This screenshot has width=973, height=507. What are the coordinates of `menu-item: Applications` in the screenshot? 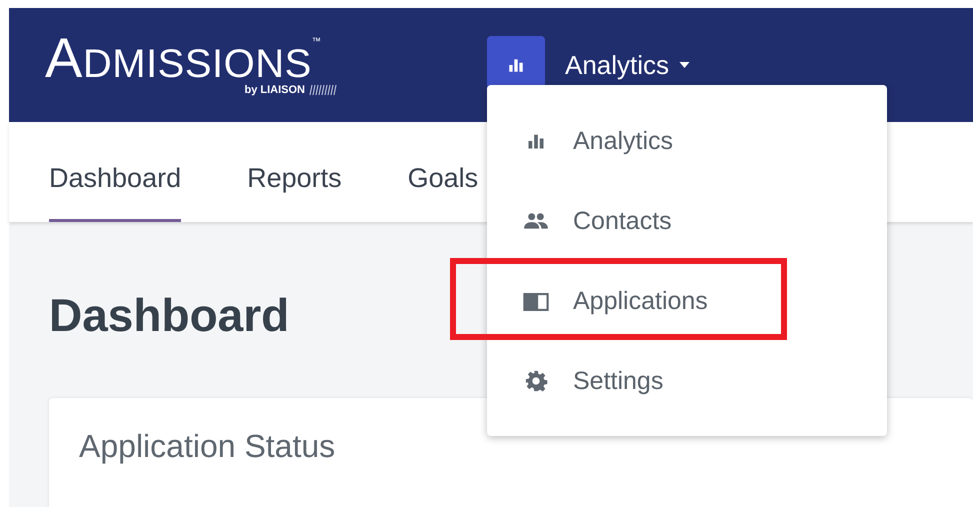 It's located at (597, 301).